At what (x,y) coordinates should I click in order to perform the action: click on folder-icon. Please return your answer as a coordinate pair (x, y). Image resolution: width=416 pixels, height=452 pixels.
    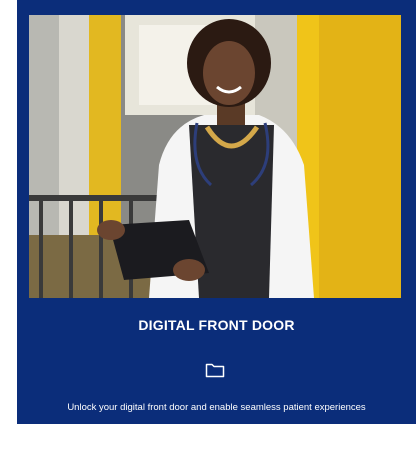
    Looking at the image, I should click on (215, 370).